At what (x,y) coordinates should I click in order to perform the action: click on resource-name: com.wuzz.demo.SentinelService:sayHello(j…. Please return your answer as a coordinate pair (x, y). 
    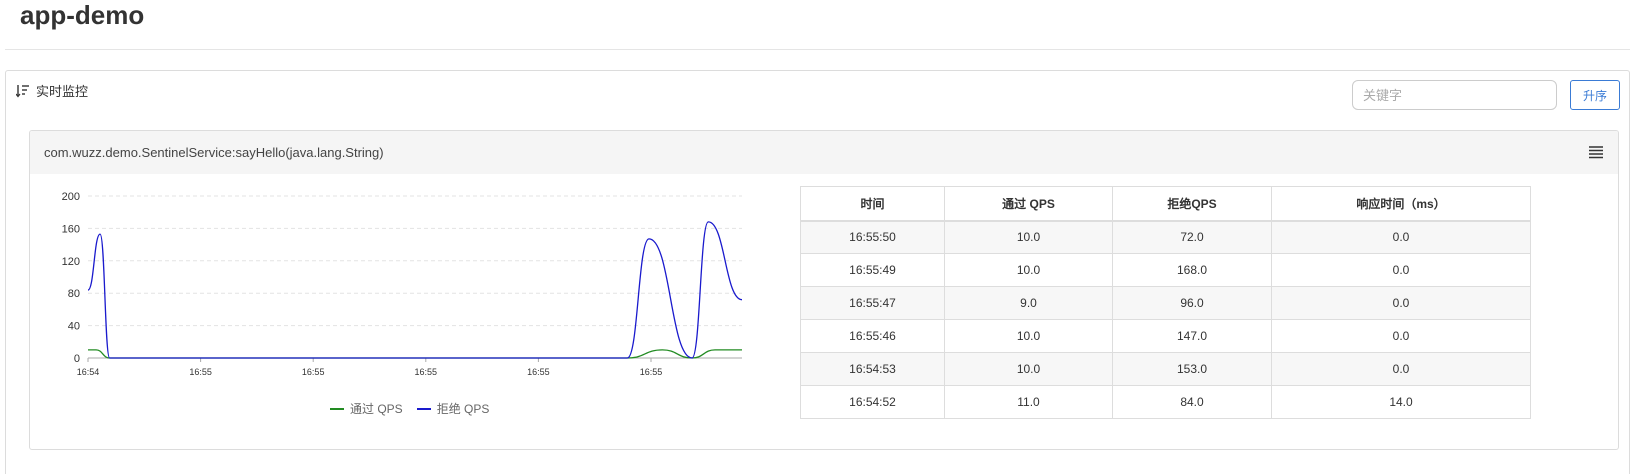
    Looking at the image, I should click on (214, 152).